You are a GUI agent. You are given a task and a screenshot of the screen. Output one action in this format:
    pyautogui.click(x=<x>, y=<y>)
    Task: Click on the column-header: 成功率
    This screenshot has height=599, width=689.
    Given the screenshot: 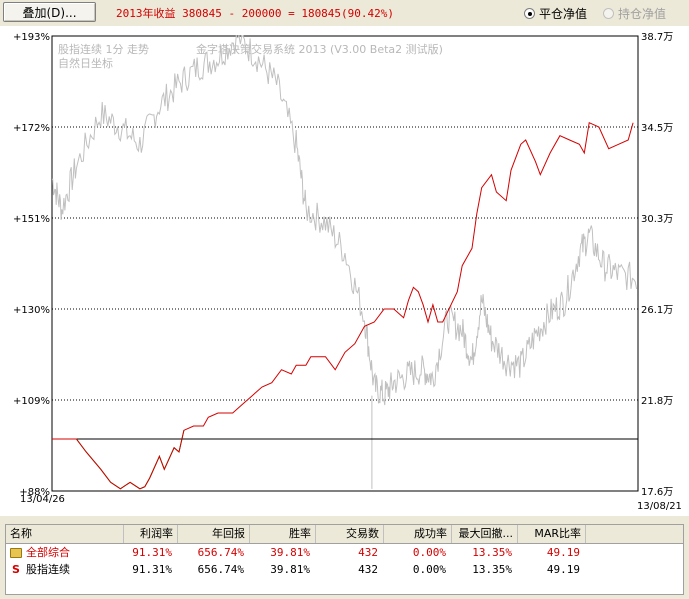 What is the action you would take?
    pyautogui.click(x=418, y=534)
    